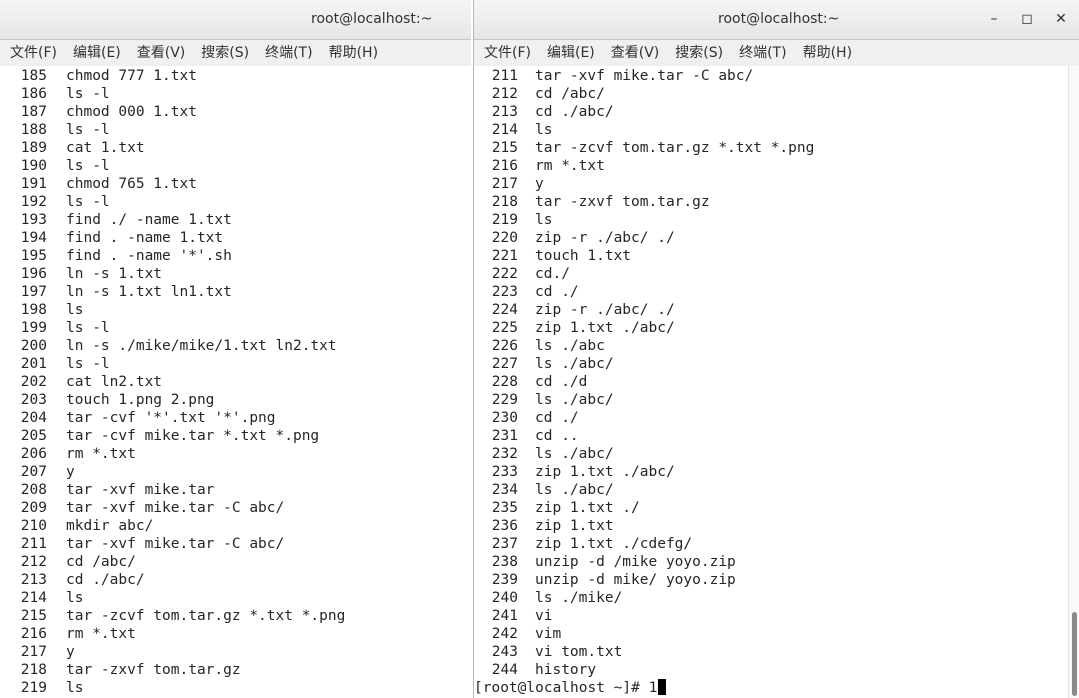  I want to click on command-text: vi, so click(544, 616).